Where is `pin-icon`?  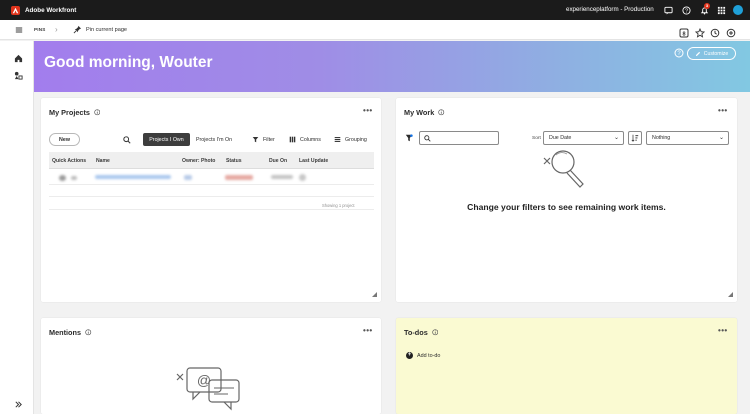 pin-icon is located at coordinates (77, 29).